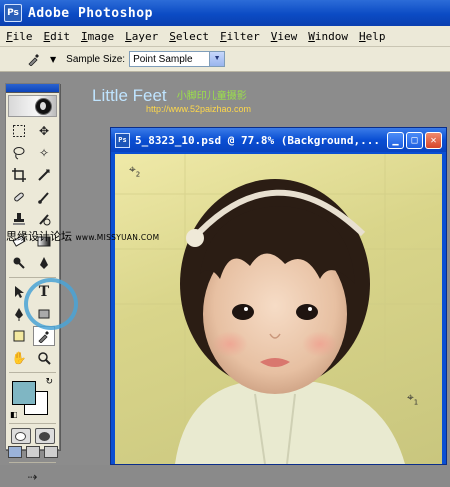  I want to click on watermark: 思缘设计论坛 www.MISSYUAN.COM, so click(82, 236).